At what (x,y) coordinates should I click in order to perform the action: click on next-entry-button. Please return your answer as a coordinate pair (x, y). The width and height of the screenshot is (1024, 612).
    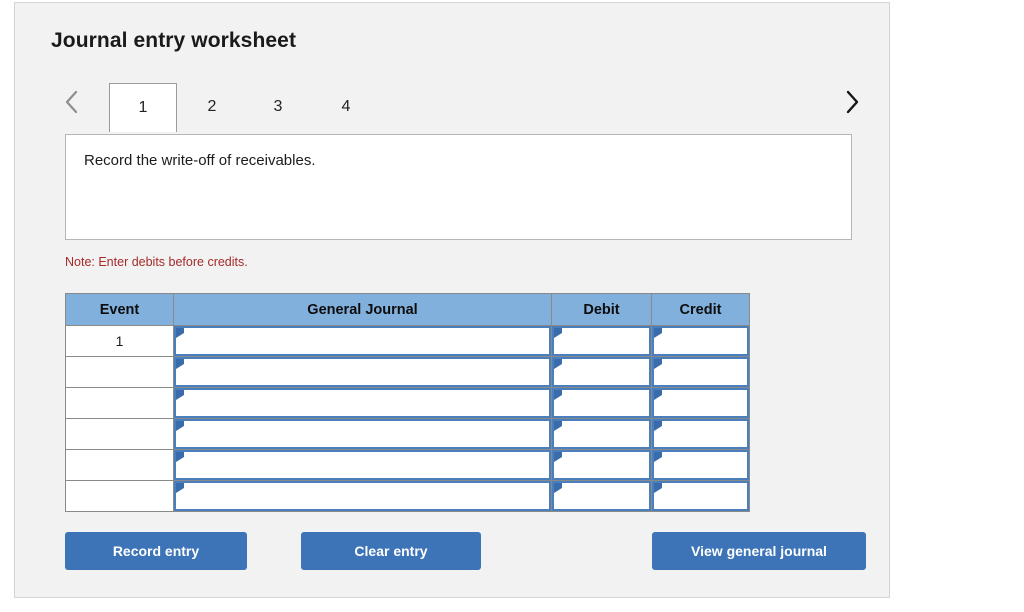
    Looking at the image, I should click on (852, 102).